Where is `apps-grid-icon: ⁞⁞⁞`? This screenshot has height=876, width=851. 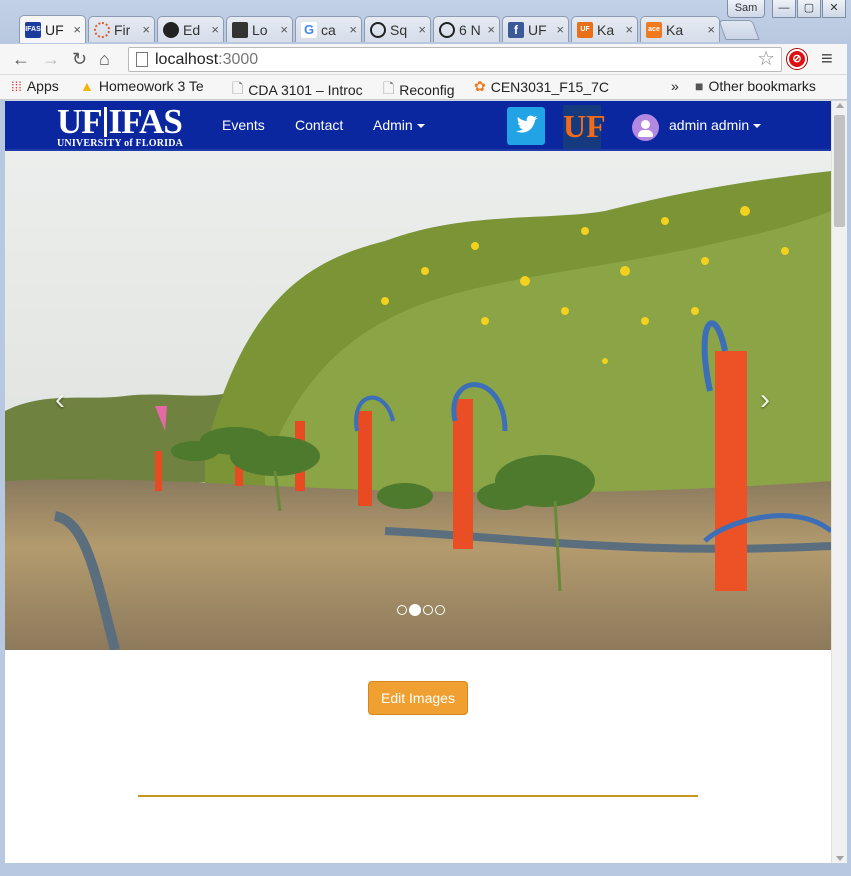 apps-grid-icon: ⁞⁞⁞ is located at coordinates (16, 86).